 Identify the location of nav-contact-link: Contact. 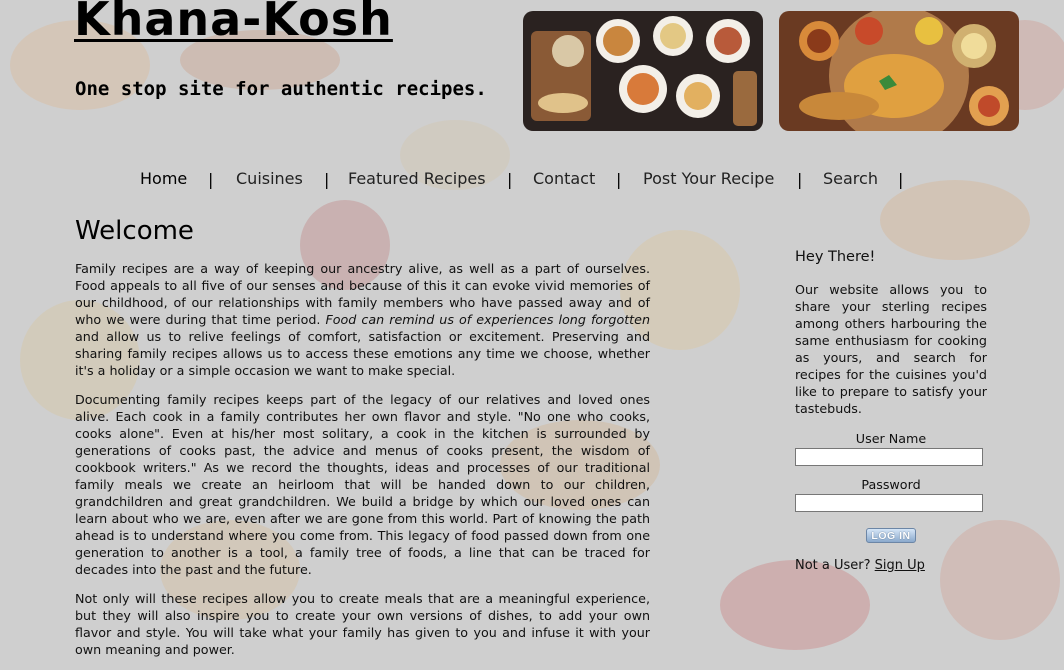
(564, 178).